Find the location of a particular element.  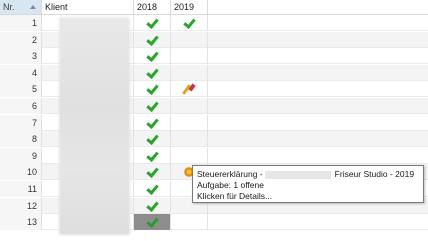

row-number: 6 is located at coordinates (21, 106).